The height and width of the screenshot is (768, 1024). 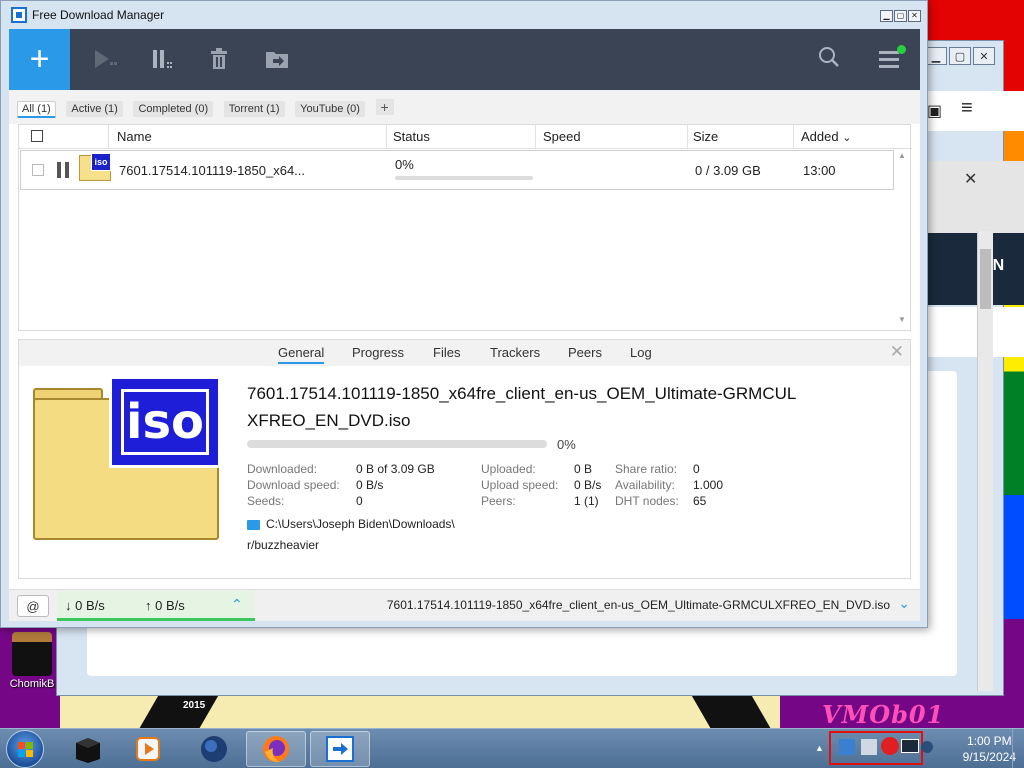 What do you see at coordinates (960, 56) in the screenshot?
I see `bg-maximize-button: ▢` at bounding box center [960, 56].